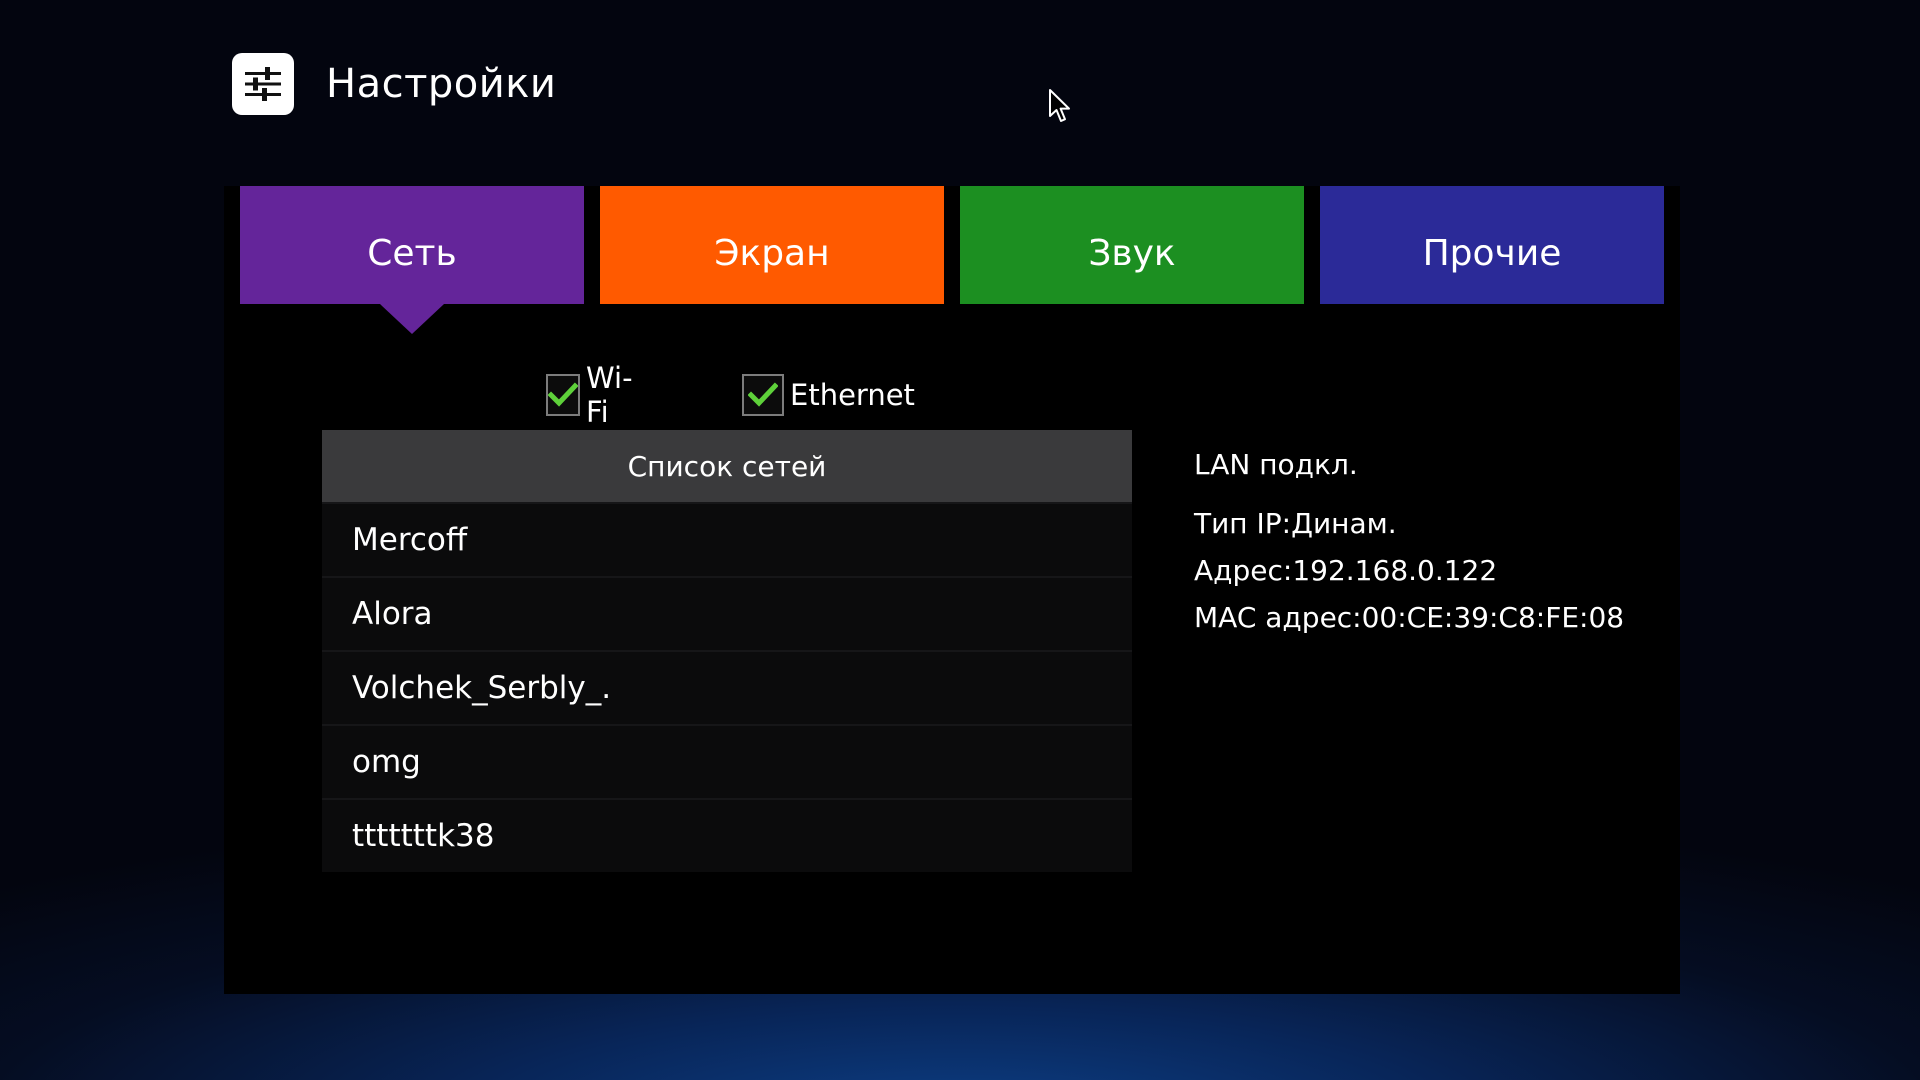 The width and height of the screenshot is (1920, 1080). I want to click on tab-sound-label: Звук, so click(1132, 253).